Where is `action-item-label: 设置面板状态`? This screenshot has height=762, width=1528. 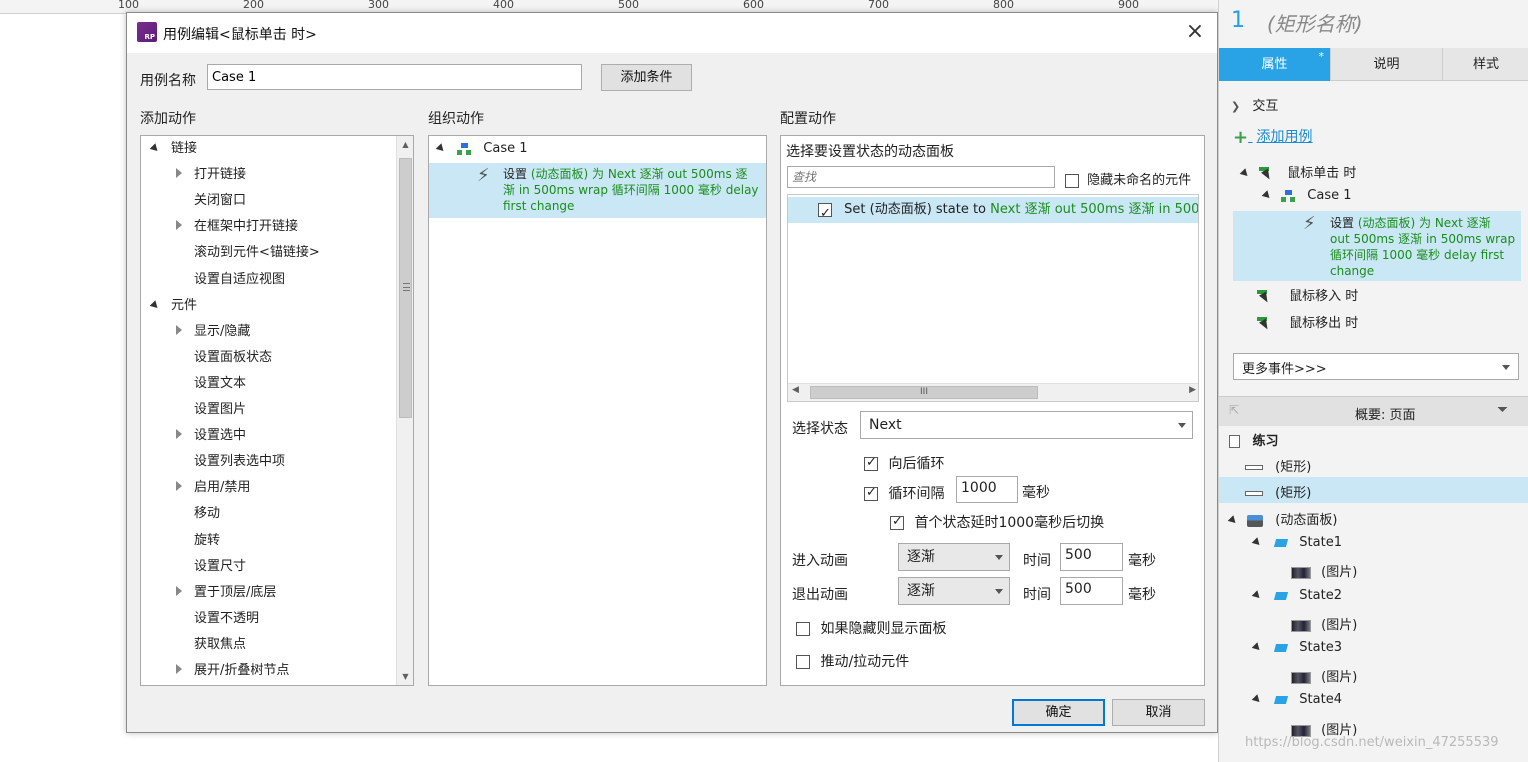 action-item-label: 设置面板状态 is located at coordinates (233, 357).